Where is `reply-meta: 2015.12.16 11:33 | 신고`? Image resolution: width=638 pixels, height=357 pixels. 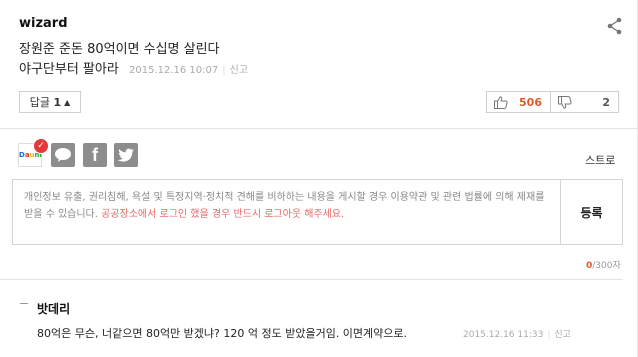 reply-meta: 2015.12.16 11:33 | 신고 is located at coordinates (517, 335).